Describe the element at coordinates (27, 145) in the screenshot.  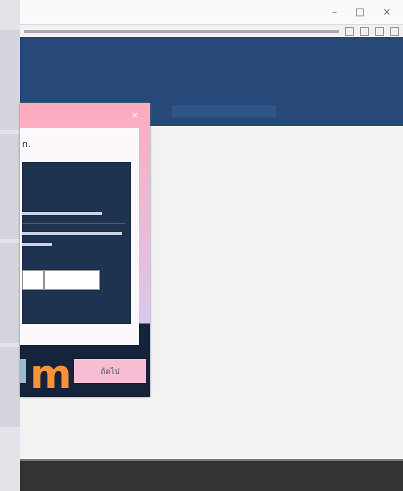
I see `dialog-heading: n.` at that location.